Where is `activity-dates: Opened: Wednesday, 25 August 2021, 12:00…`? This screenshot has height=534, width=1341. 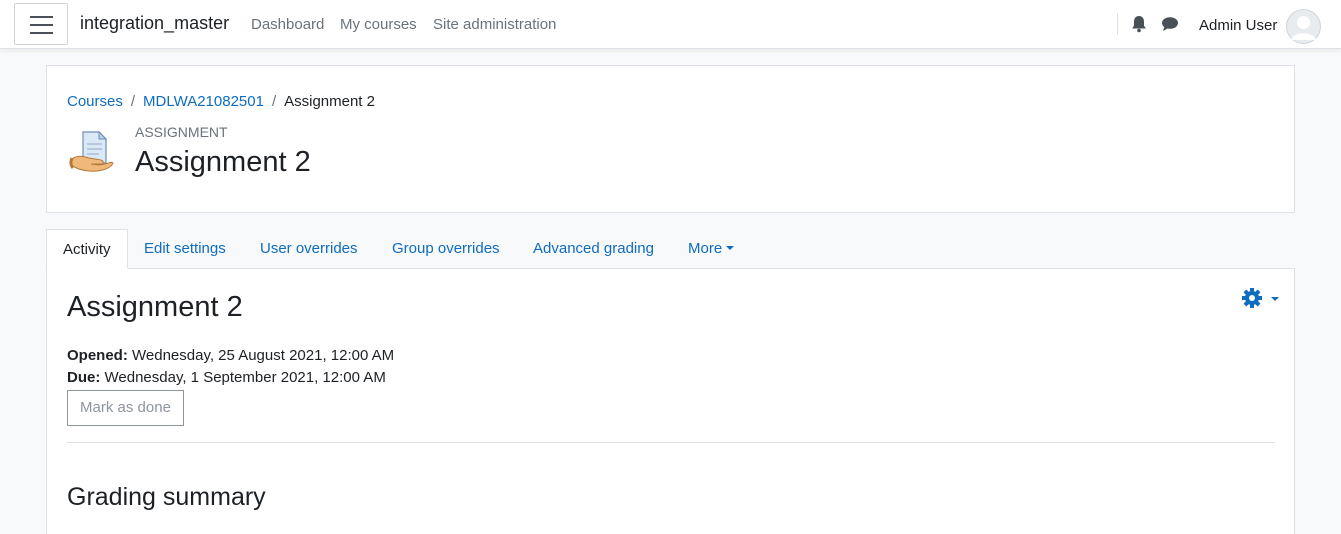
activity-dates: Opened: Wednesday, 25 August 2021, 12:00… is located at coordinates (230, 367).